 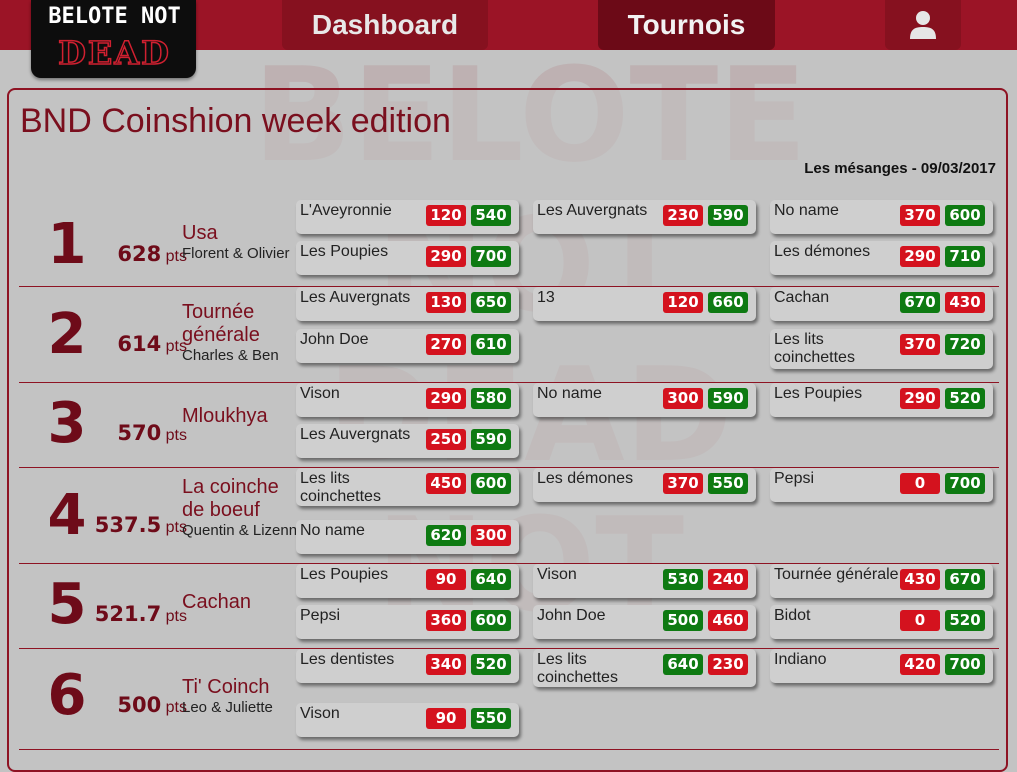 What do you see at coordinates (644, 485) in the screenshot?
I see `match-card: Les démones 370 550` at bounding box center [644, 485].